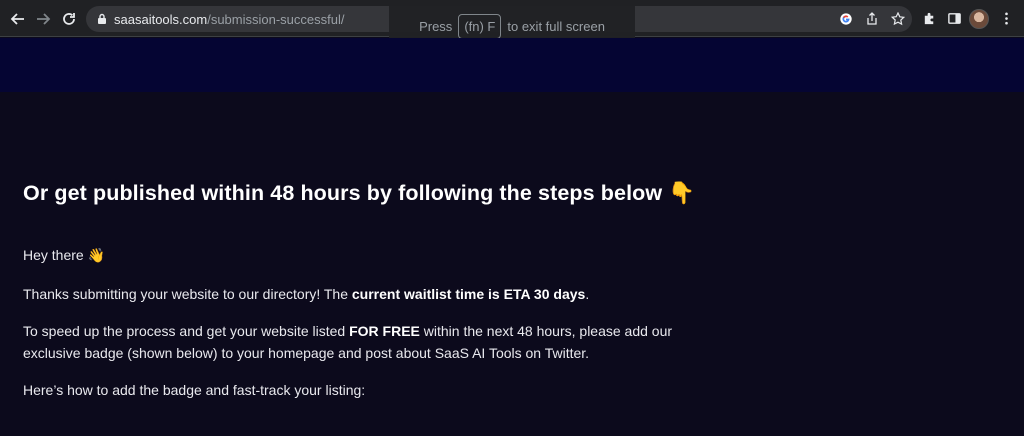  Describe the element at coordinates (556, 26) in the screenshot. I see `toast-text-after: to exit full screen` at that location.